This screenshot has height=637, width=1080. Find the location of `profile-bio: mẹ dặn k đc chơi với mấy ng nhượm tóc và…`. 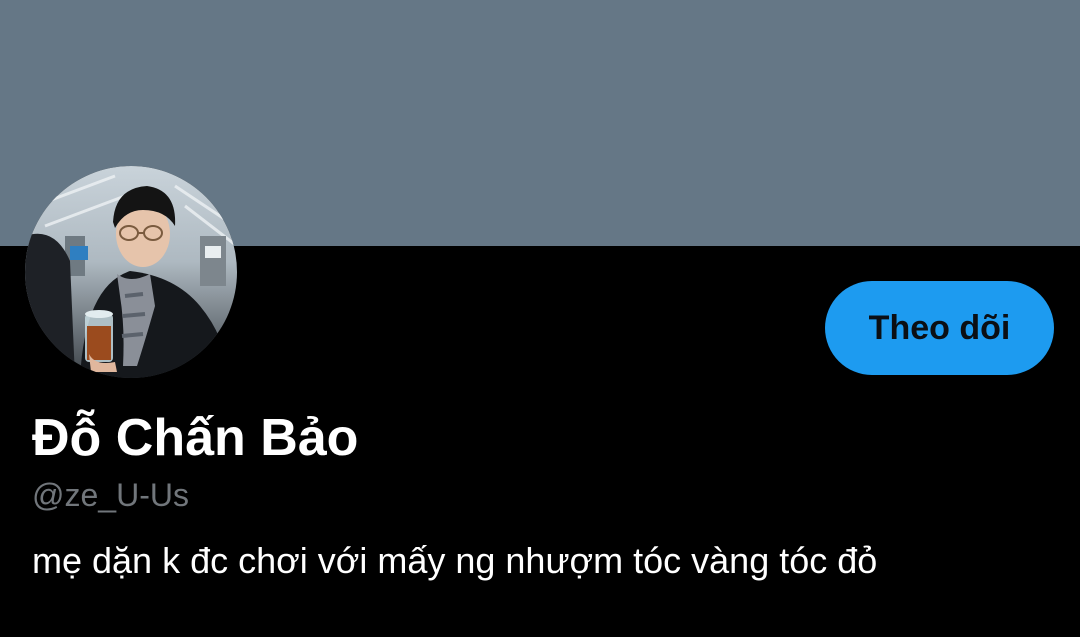

profile-bio: mẹ dặn k đc chơi với mấy ng nhượm tóc và… is located at coordinates (455, 560).